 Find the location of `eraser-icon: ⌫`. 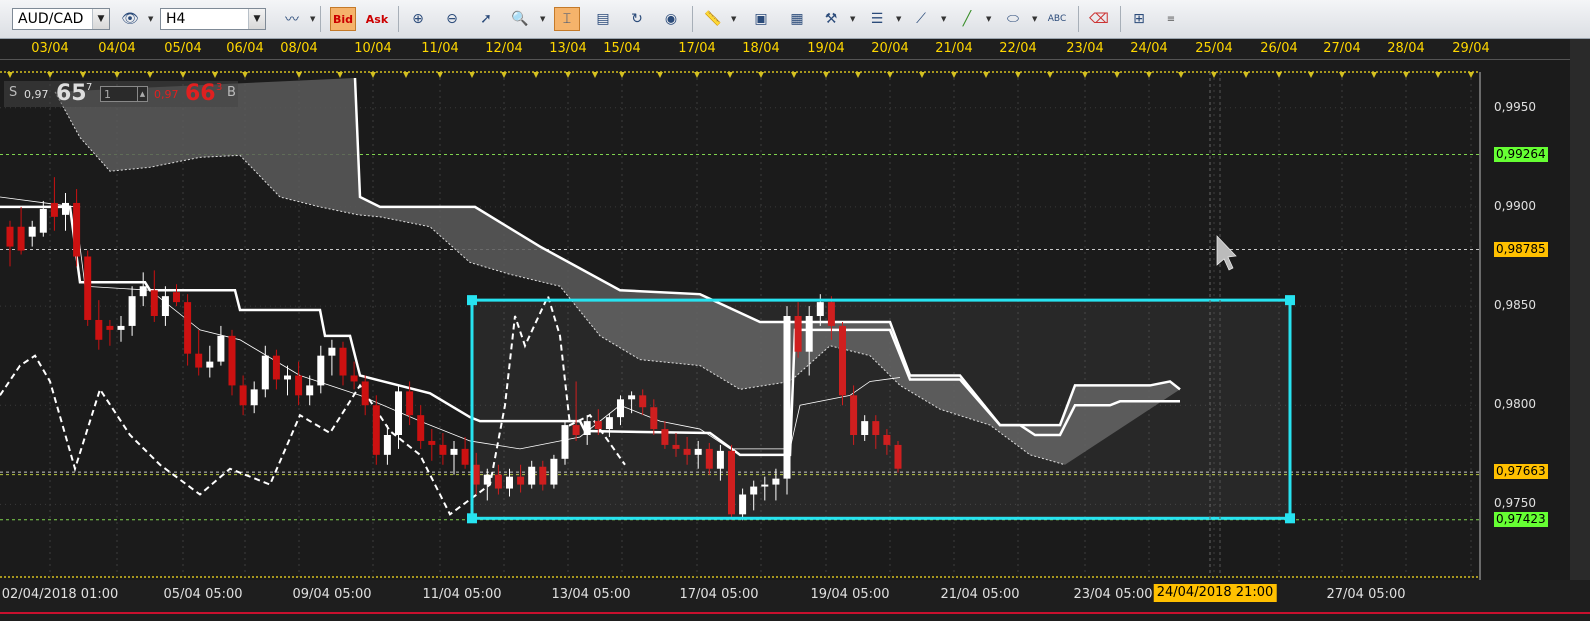

eraser-icon: ⌫ is located at coordinates (1099, 19).